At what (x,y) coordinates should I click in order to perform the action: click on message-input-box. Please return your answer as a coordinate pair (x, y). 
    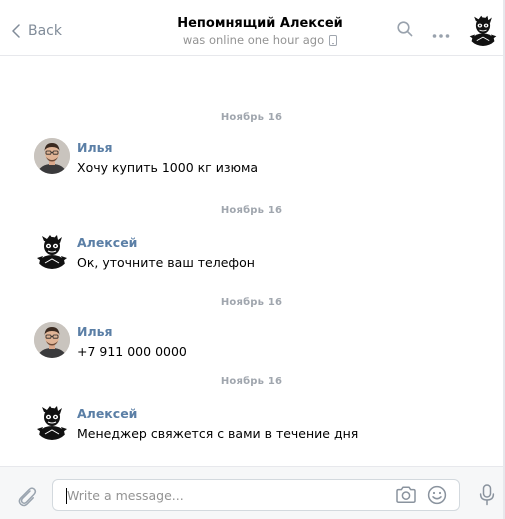
    Looking at the image, I should click on (256, 495).